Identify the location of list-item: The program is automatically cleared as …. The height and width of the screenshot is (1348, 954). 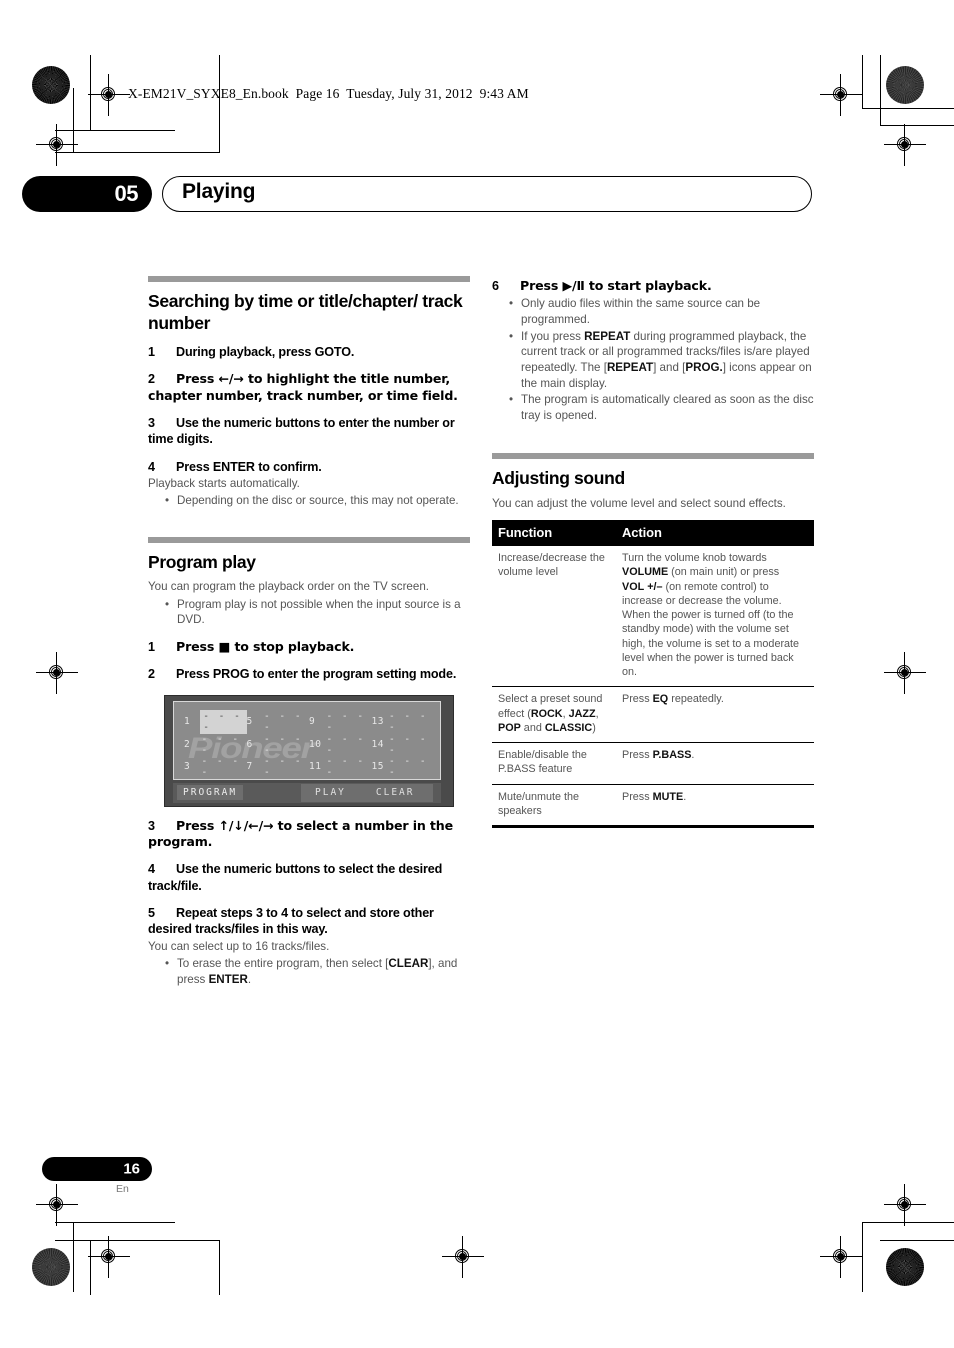
(661, 407).